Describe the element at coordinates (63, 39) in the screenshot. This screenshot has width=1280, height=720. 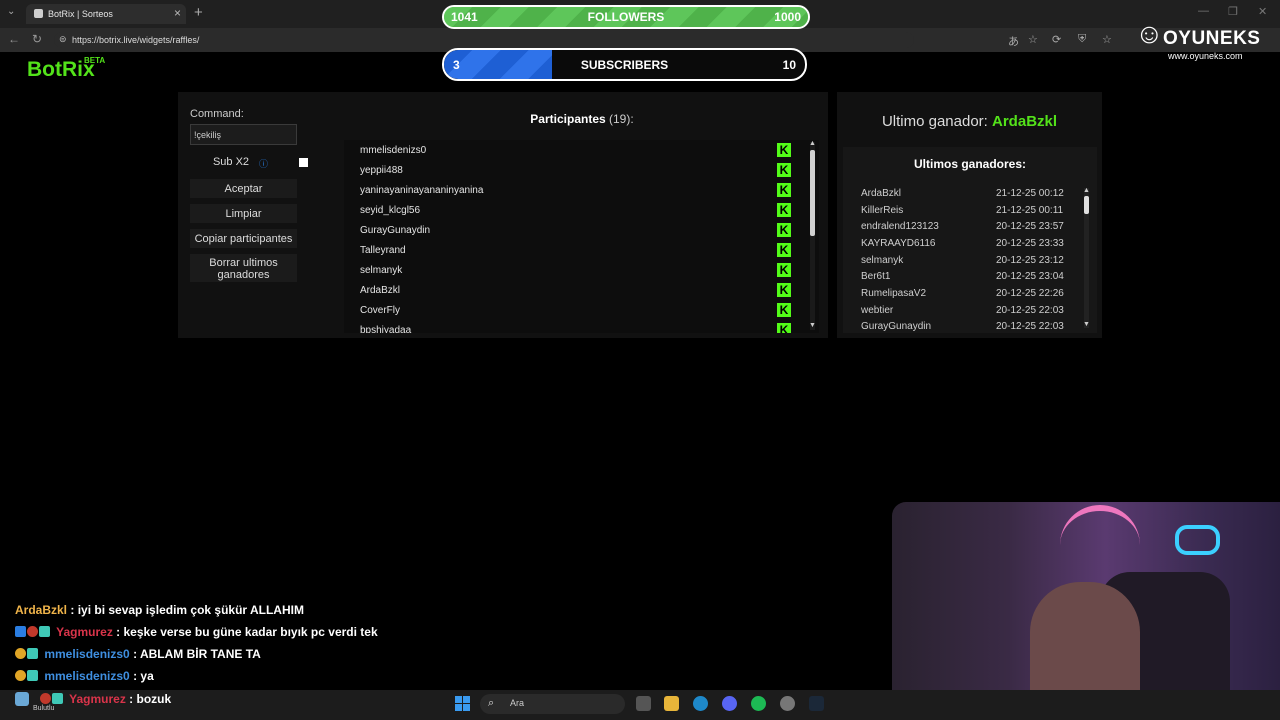
I see `site-info-icon: ⊜` at that location.